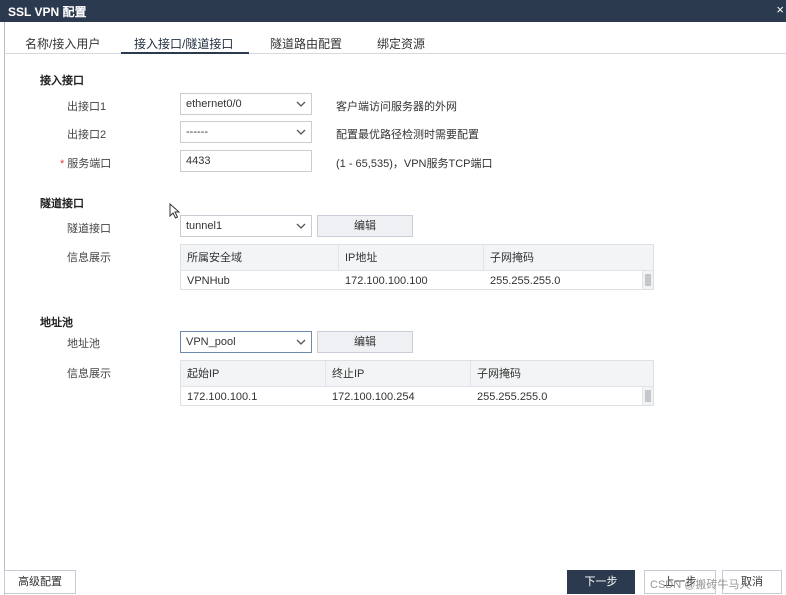 This screenshot has height=595, width=786. What do you see at coordinates (62, 81) in the screenshot?
I see `section-access-interface: 接入接口` at bounding box center [62, 81].